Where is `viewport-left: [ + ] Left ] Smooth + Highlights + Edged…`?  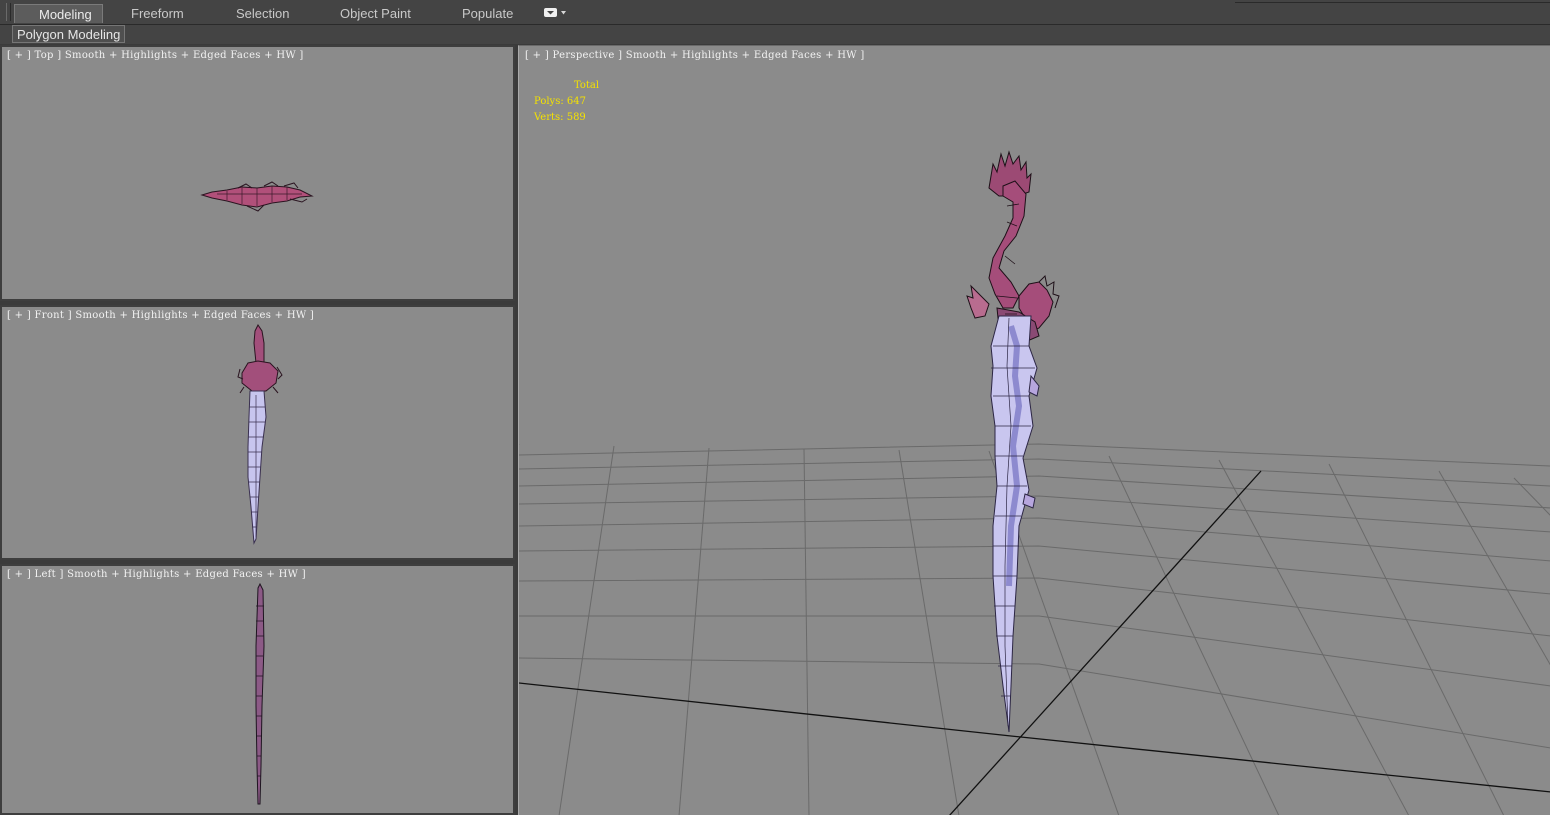
viewport-left: [ + ] Left ] Smooth + Highlights + Edged… is located at coordinates (257, 689).